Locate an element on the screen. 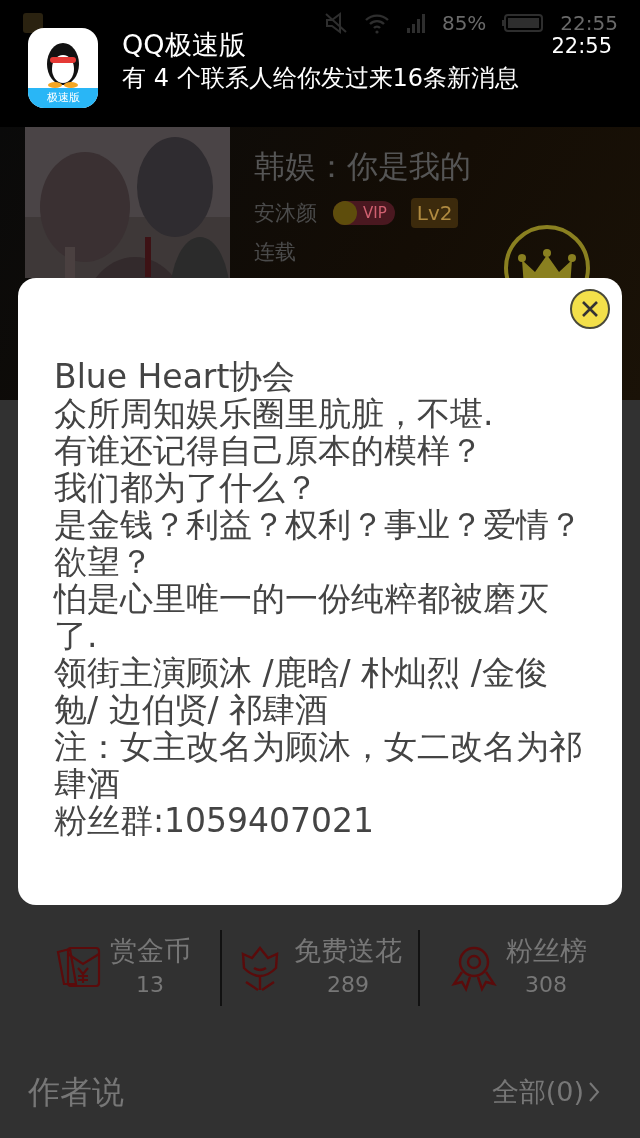  dialog-text: 粉丝群:1059407021 is located at coordinates (215, 820).